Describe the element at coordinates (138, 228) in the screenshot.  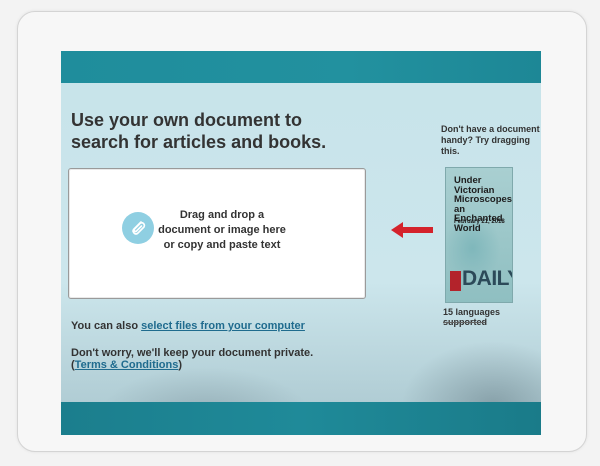
I see `paperclip-icon` at that location.